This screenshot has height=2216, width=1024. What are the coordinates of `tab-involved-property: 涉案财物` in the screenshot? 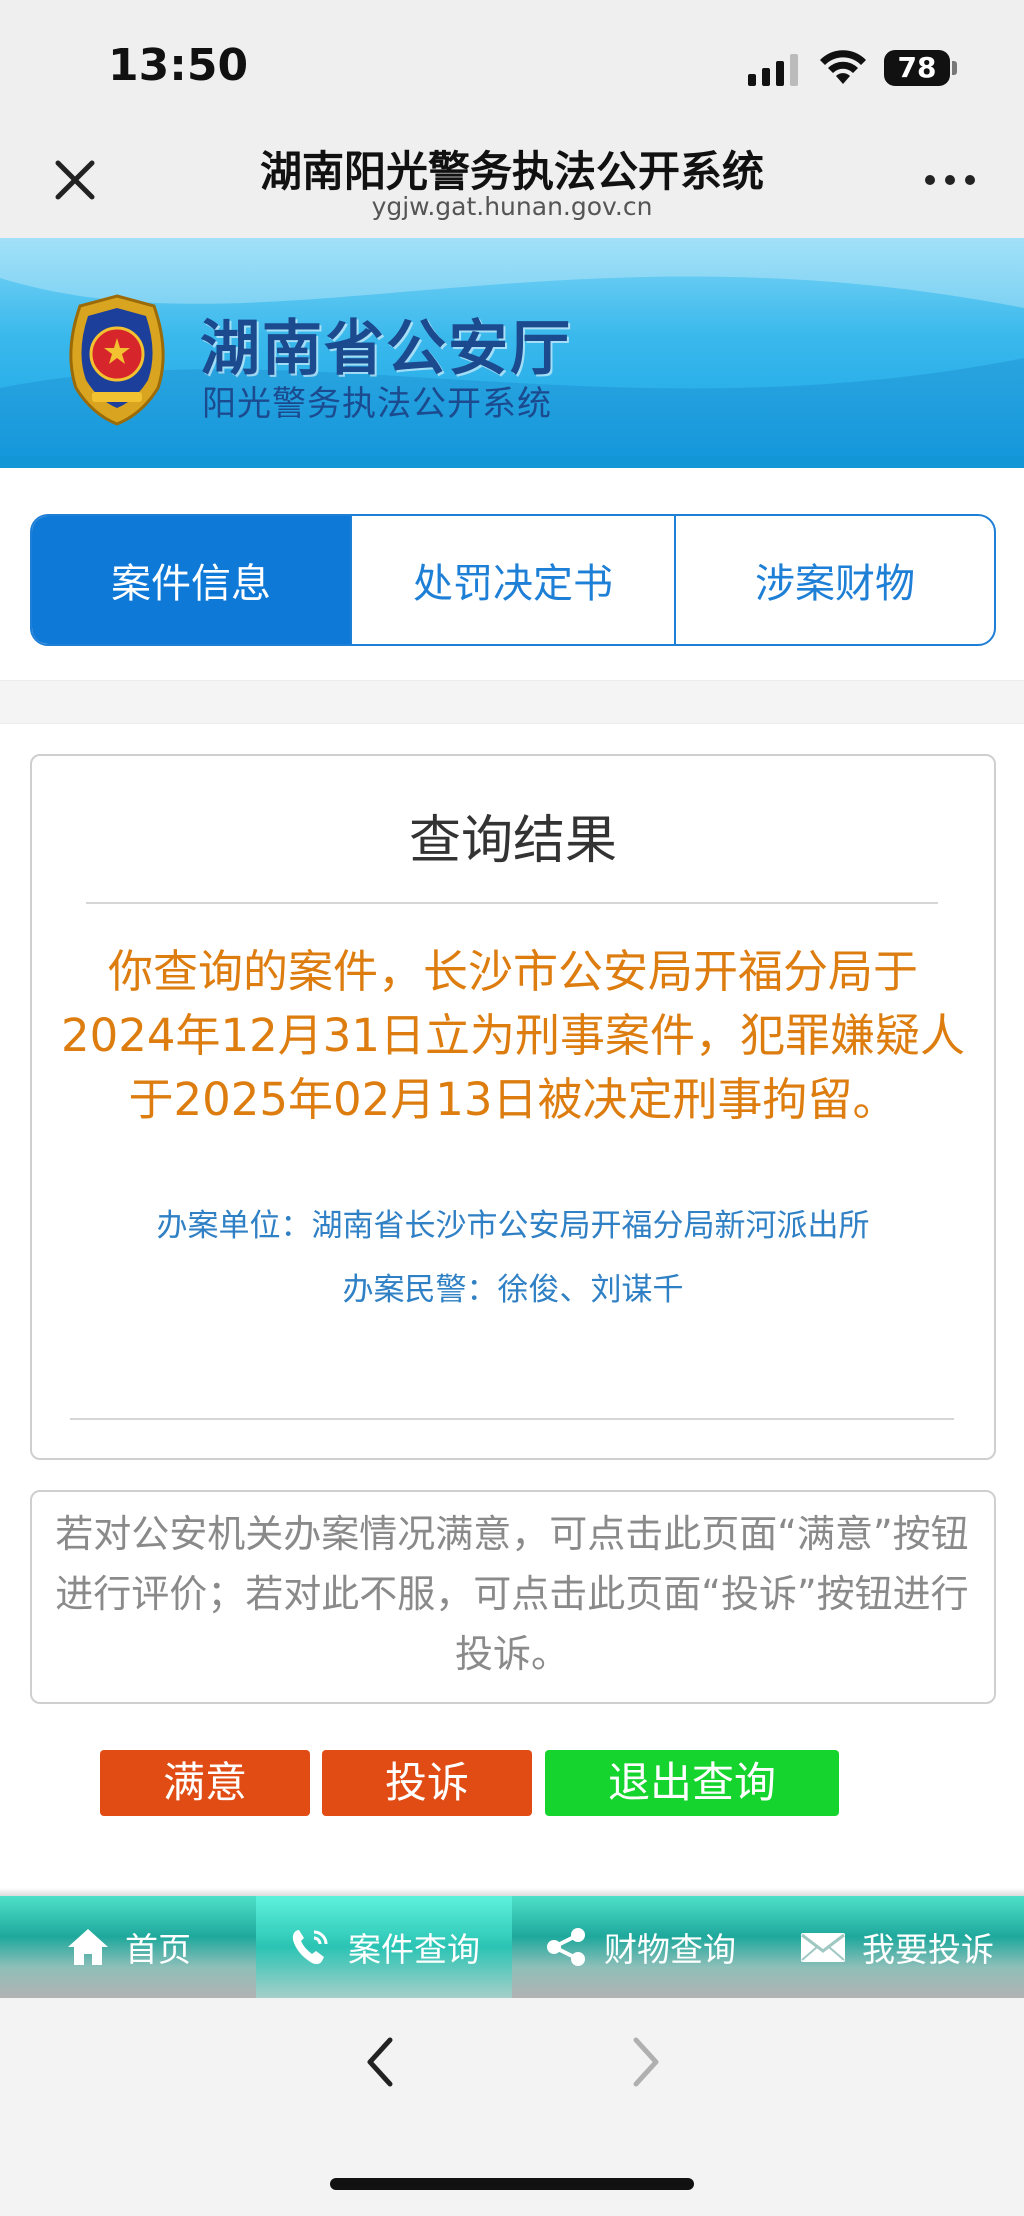 It's located at (834, 580).